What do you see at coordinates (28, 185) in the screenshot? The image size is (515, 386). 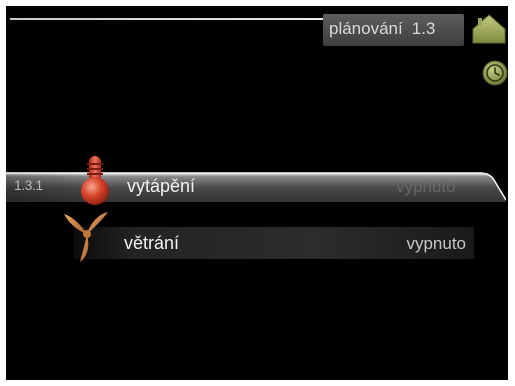 I see `menu-item-index: 1.3.1` at bounding box center [28, 185].